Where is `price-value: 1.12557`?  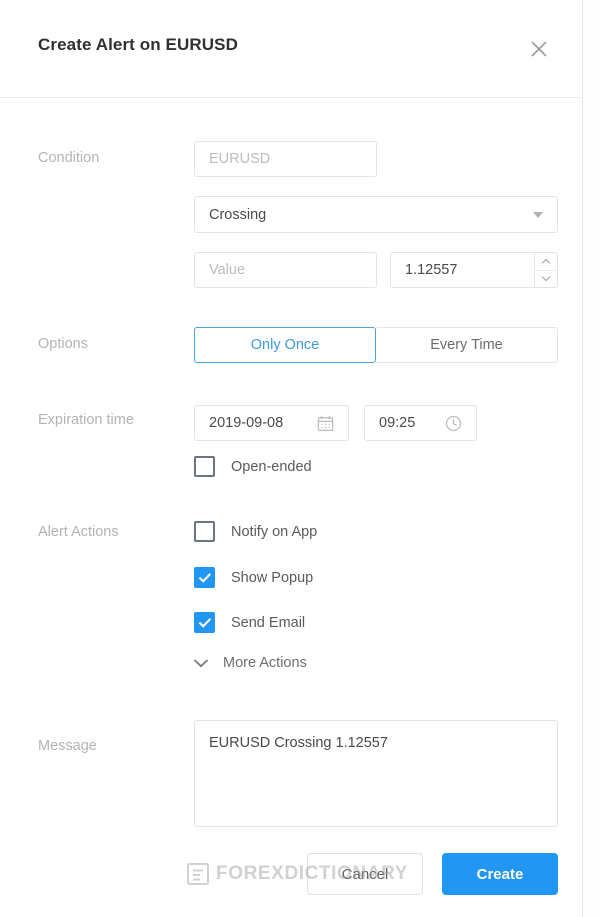
price-value: 1.12557 is located at coordinates (431, 270).